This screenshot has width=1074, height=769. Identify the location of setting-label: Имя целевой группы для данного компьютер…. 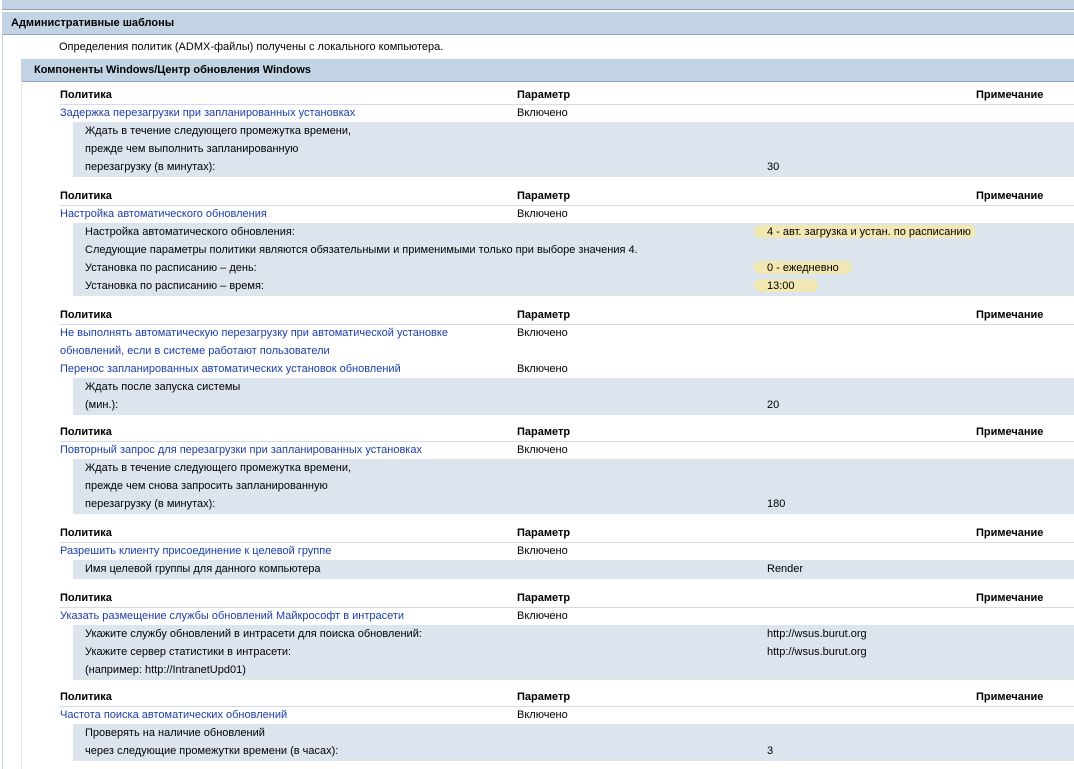
(203, 569).